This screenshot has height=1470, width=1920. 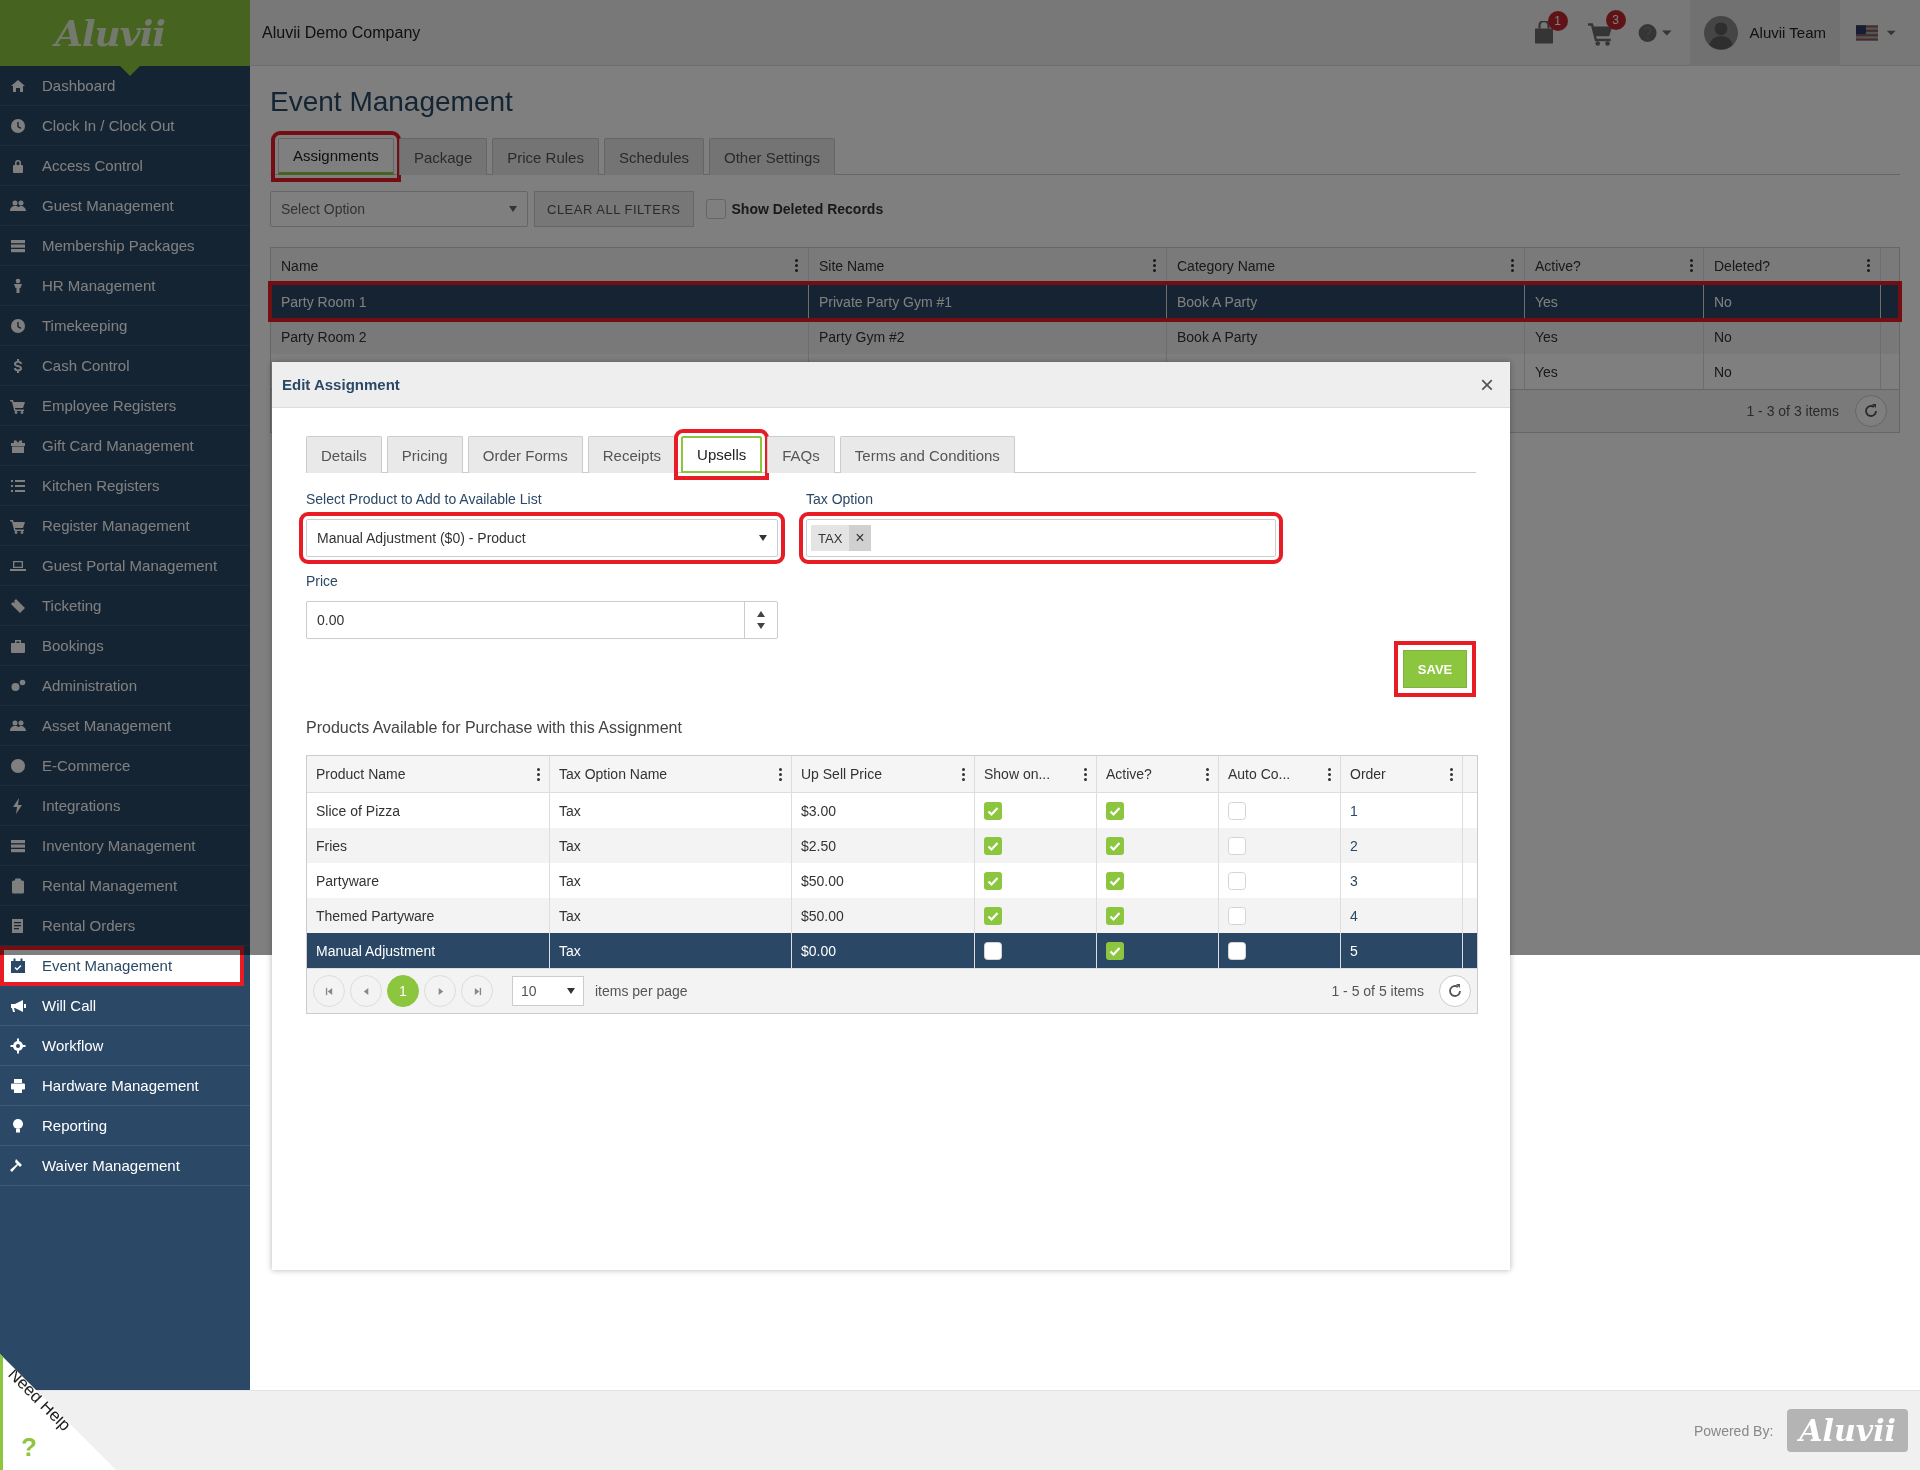 I want to click on sidebar-item: E-Commerce, so click(x=125, y=766).